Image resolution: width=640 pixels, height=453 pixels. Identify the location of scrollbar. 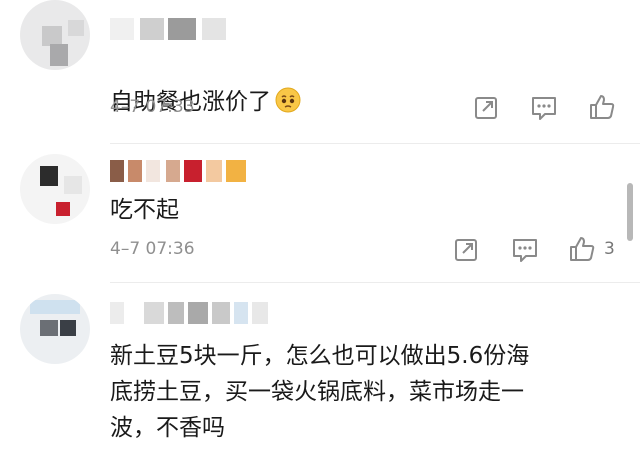
(630, 212).